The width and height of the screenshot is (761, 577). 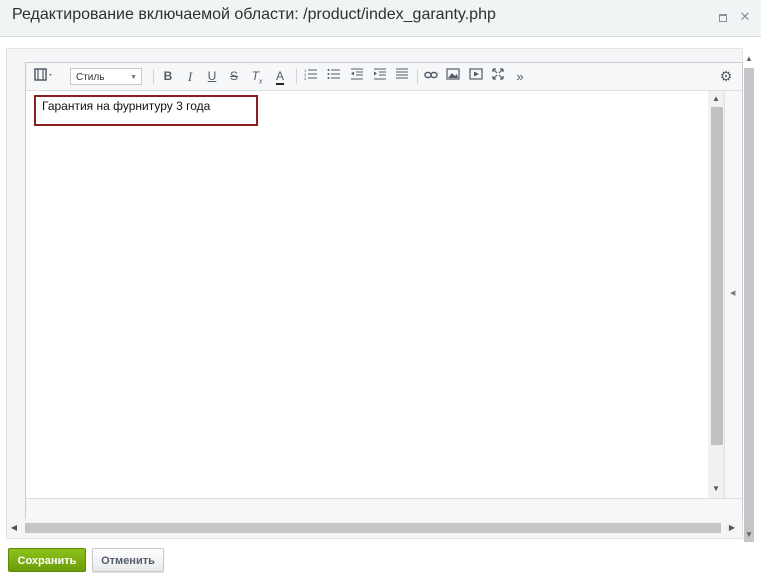 I want to click on settings-icon: ⚙, so click(x=726, y=76).